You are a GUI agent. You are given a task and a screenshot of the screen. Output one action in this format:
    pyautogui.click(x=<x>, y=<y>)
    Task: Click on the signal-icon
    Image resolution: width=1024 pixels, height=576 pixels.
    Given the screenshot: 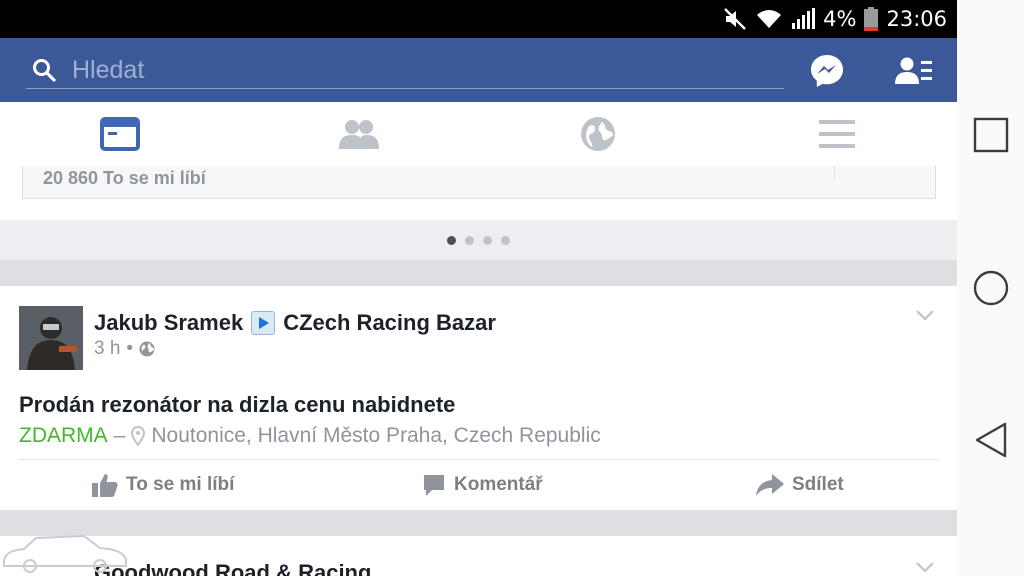 What is the action you would take?
    pyautogui.click(x=804, y=18)
    